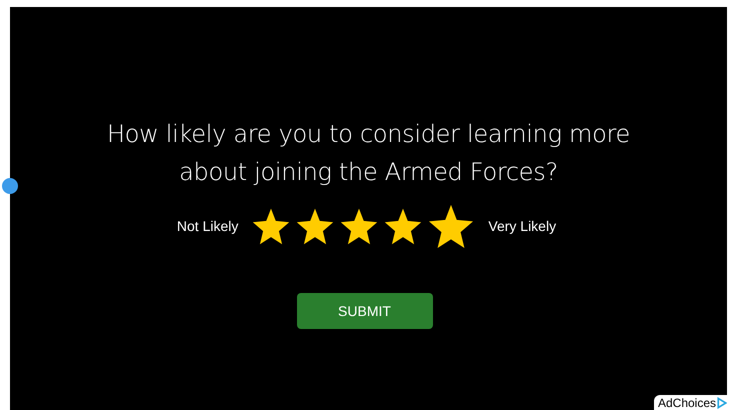 Image resolution: width=729 pixels, height=410 pixels. Describe the element at coordinates (364, 311) in the screenshot. I see `submit-button: SUBMIT` at that location.